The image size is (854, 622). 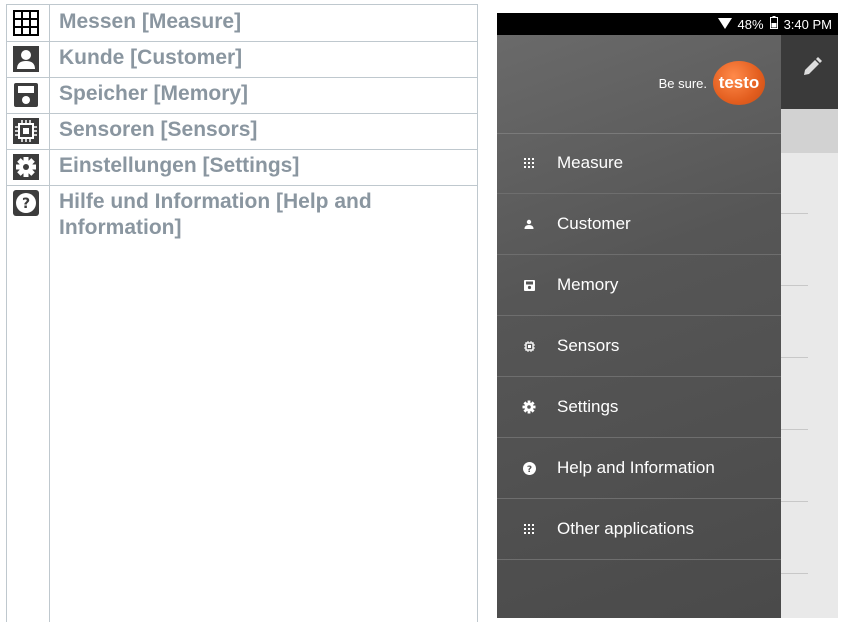 I want to click on battery-percent: 48%, so click(x=750, y=24).